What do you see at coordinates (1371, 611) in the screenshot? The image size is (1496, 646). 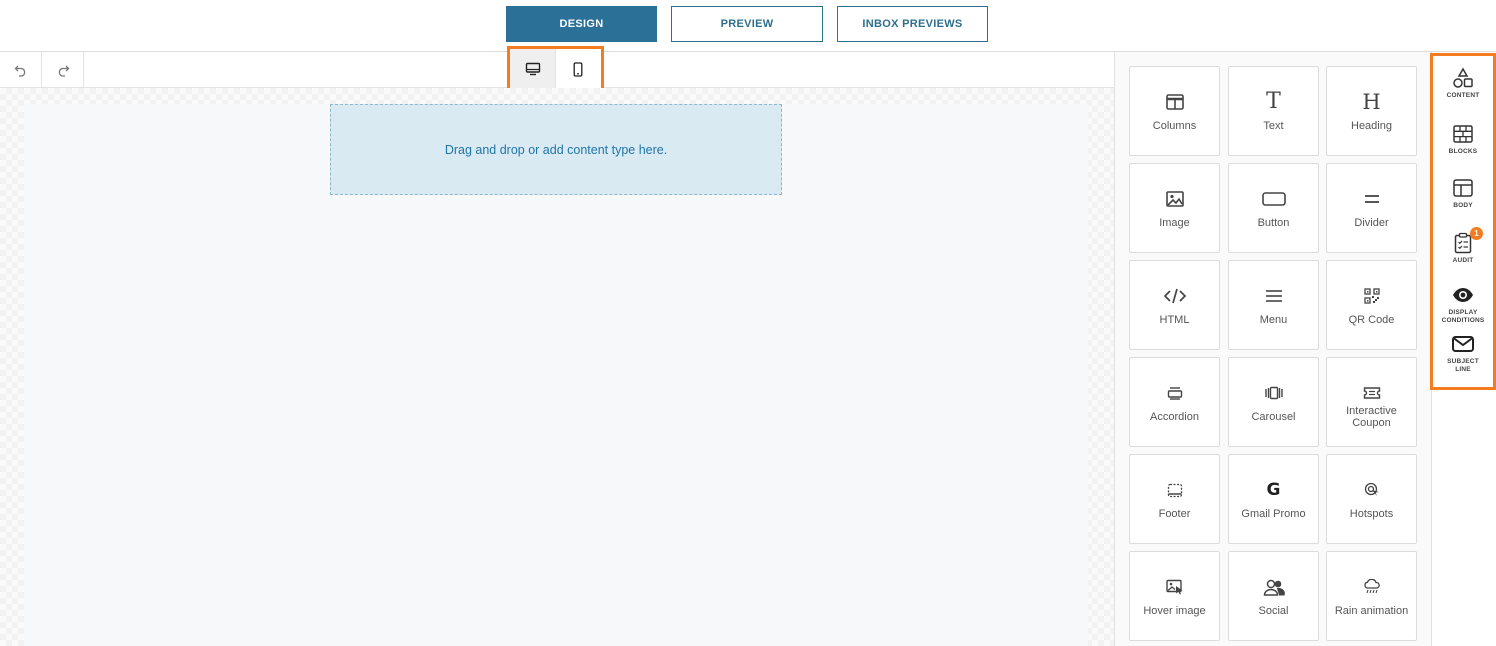 I see `tile-label: Rain animation` at bounding box center [1371, 611].